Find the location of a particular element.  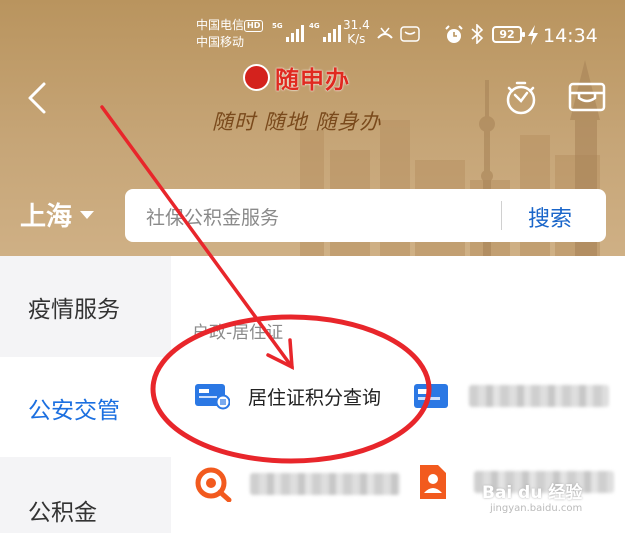

search-bar: 社保公积金服务 搜索 is located at coordinates (365, 215).